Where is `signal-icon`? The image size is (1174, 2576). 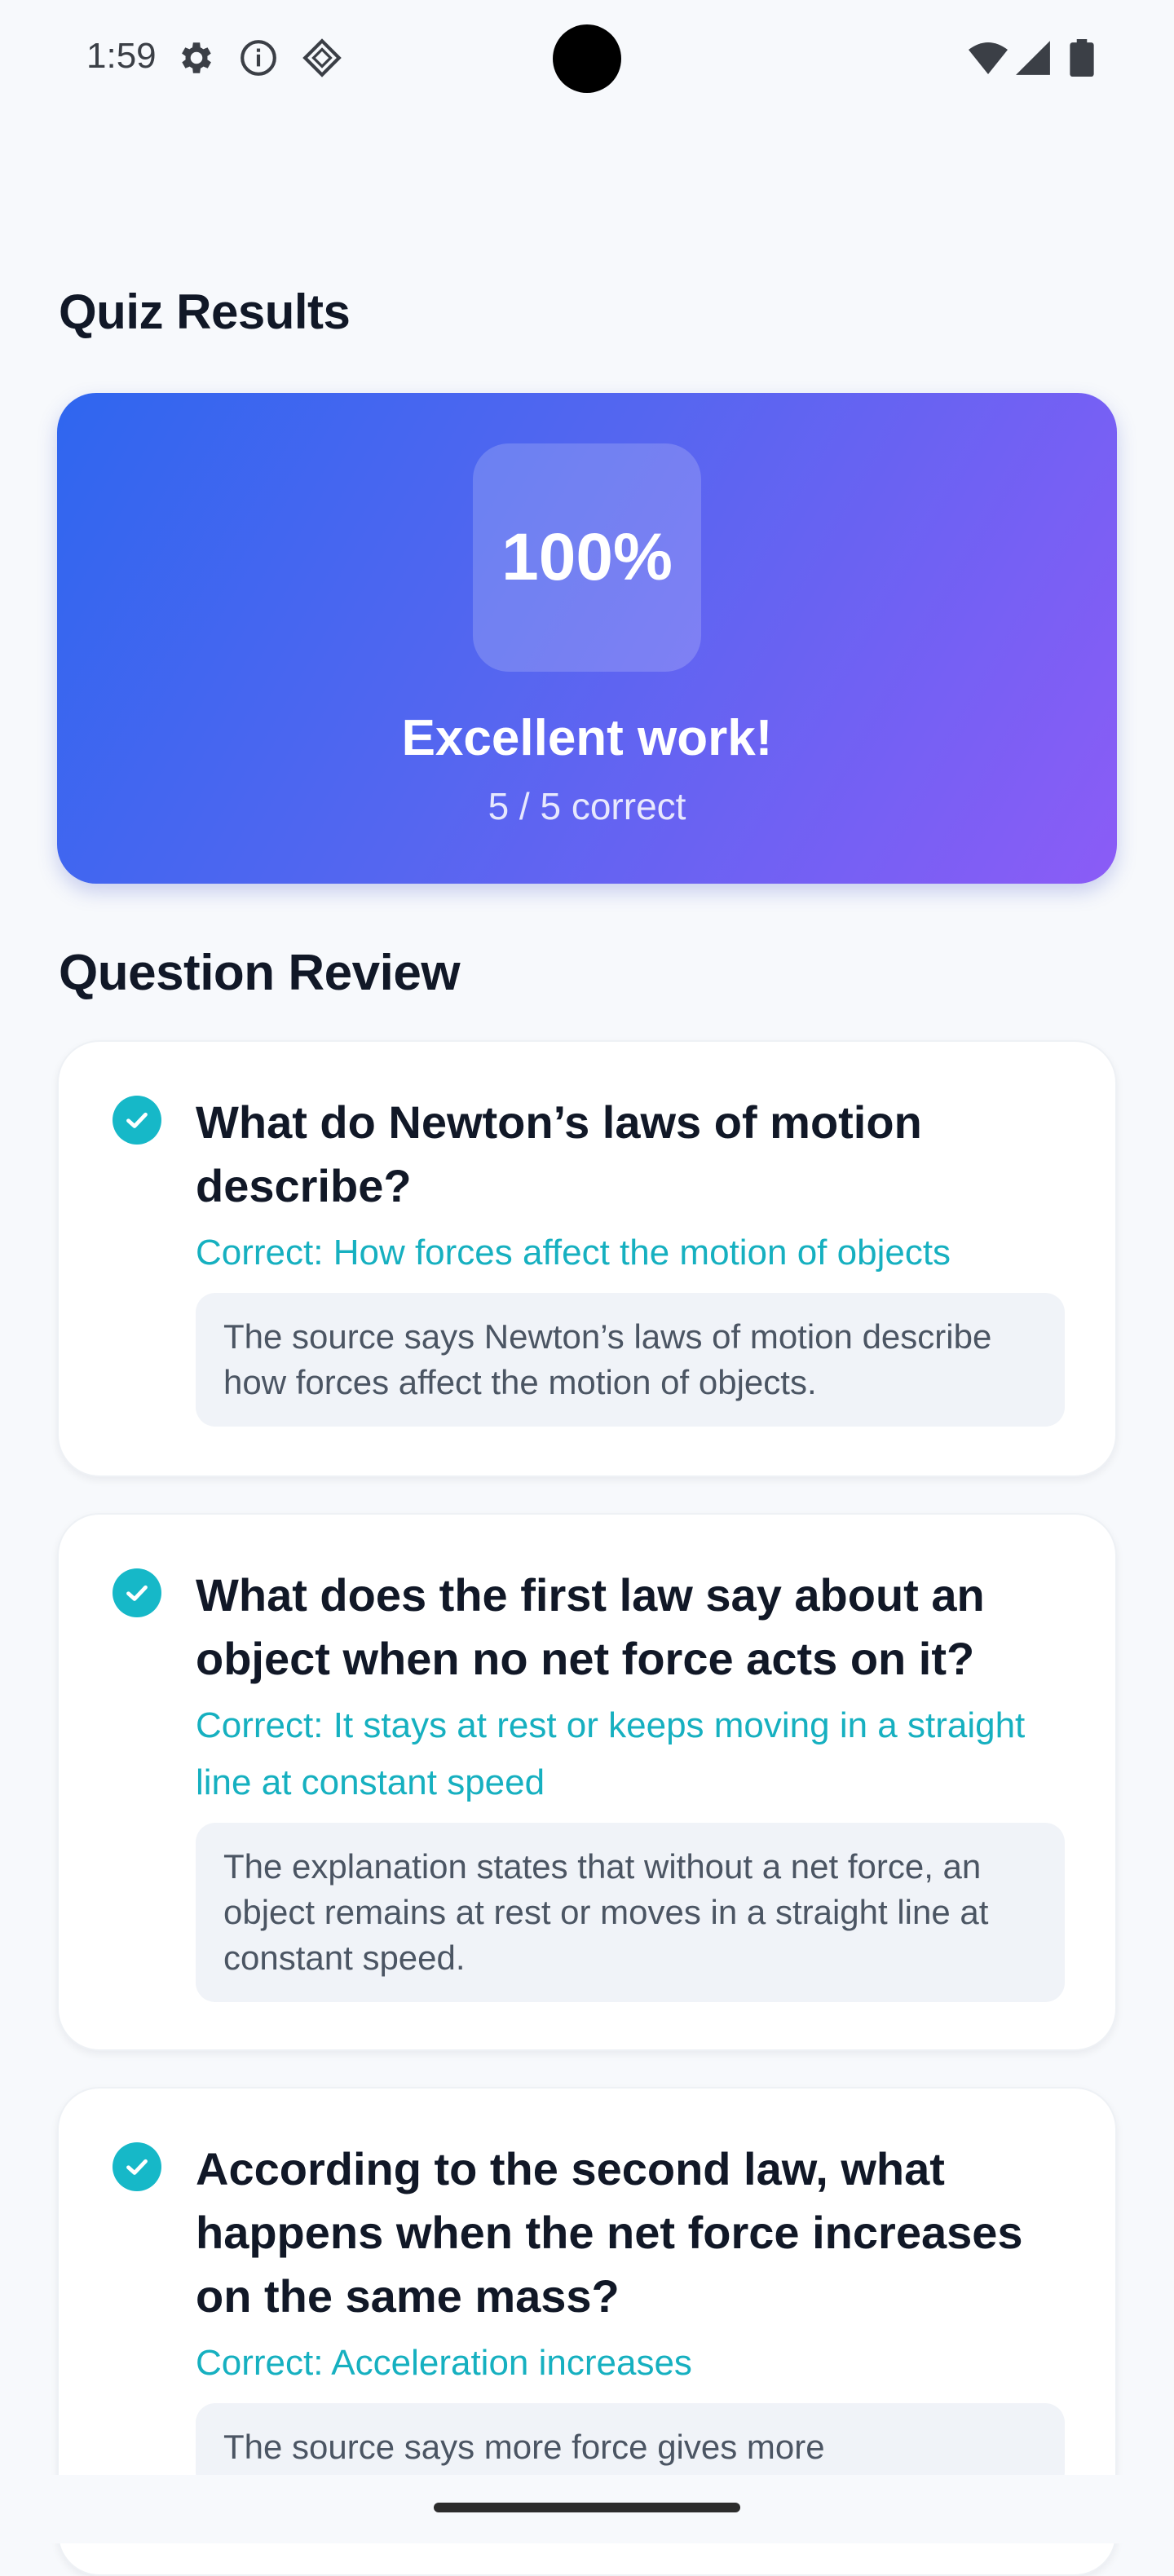
signal-icon is located at coordinates (1033, 58).